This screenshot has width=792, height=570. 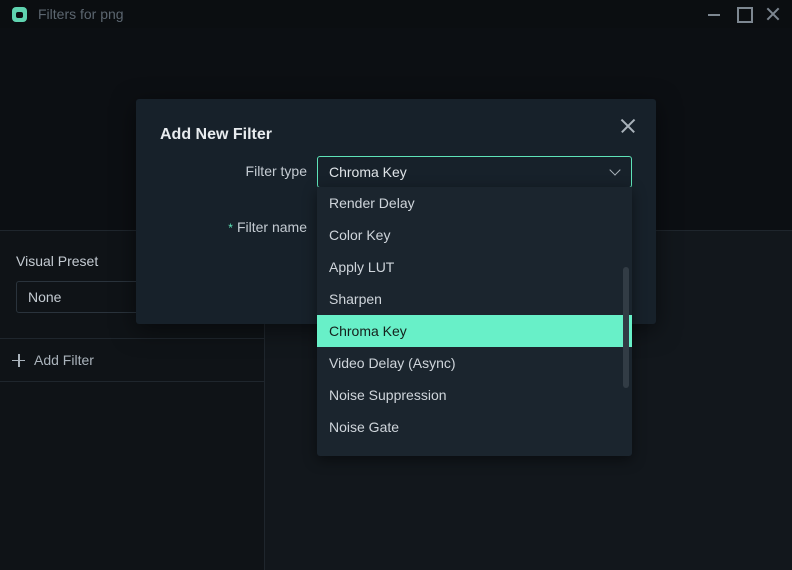 What do you see at coordinates (474, 331) in the screenshot?
I see `dropdown-option-selected: Chroma Key` at bounding box center [474, 331].